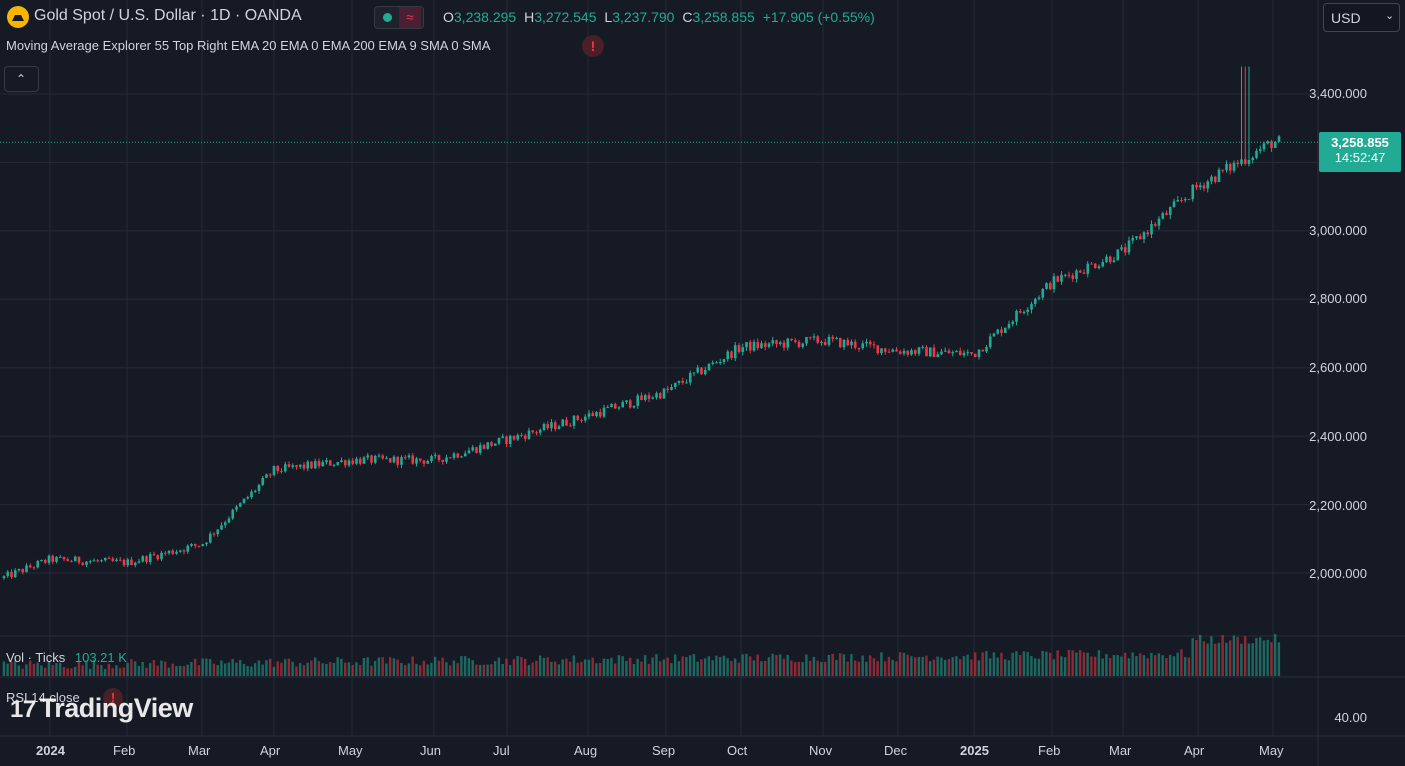 This screenshot has height=766, width=1405. I want to click on collapse-legend-button: ⌃, so click(21, 79).